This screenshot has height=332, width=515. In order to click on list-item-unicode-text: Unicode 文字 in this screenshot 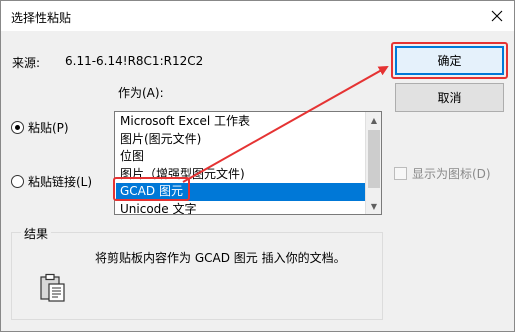, I will do `click(241, 208)`.